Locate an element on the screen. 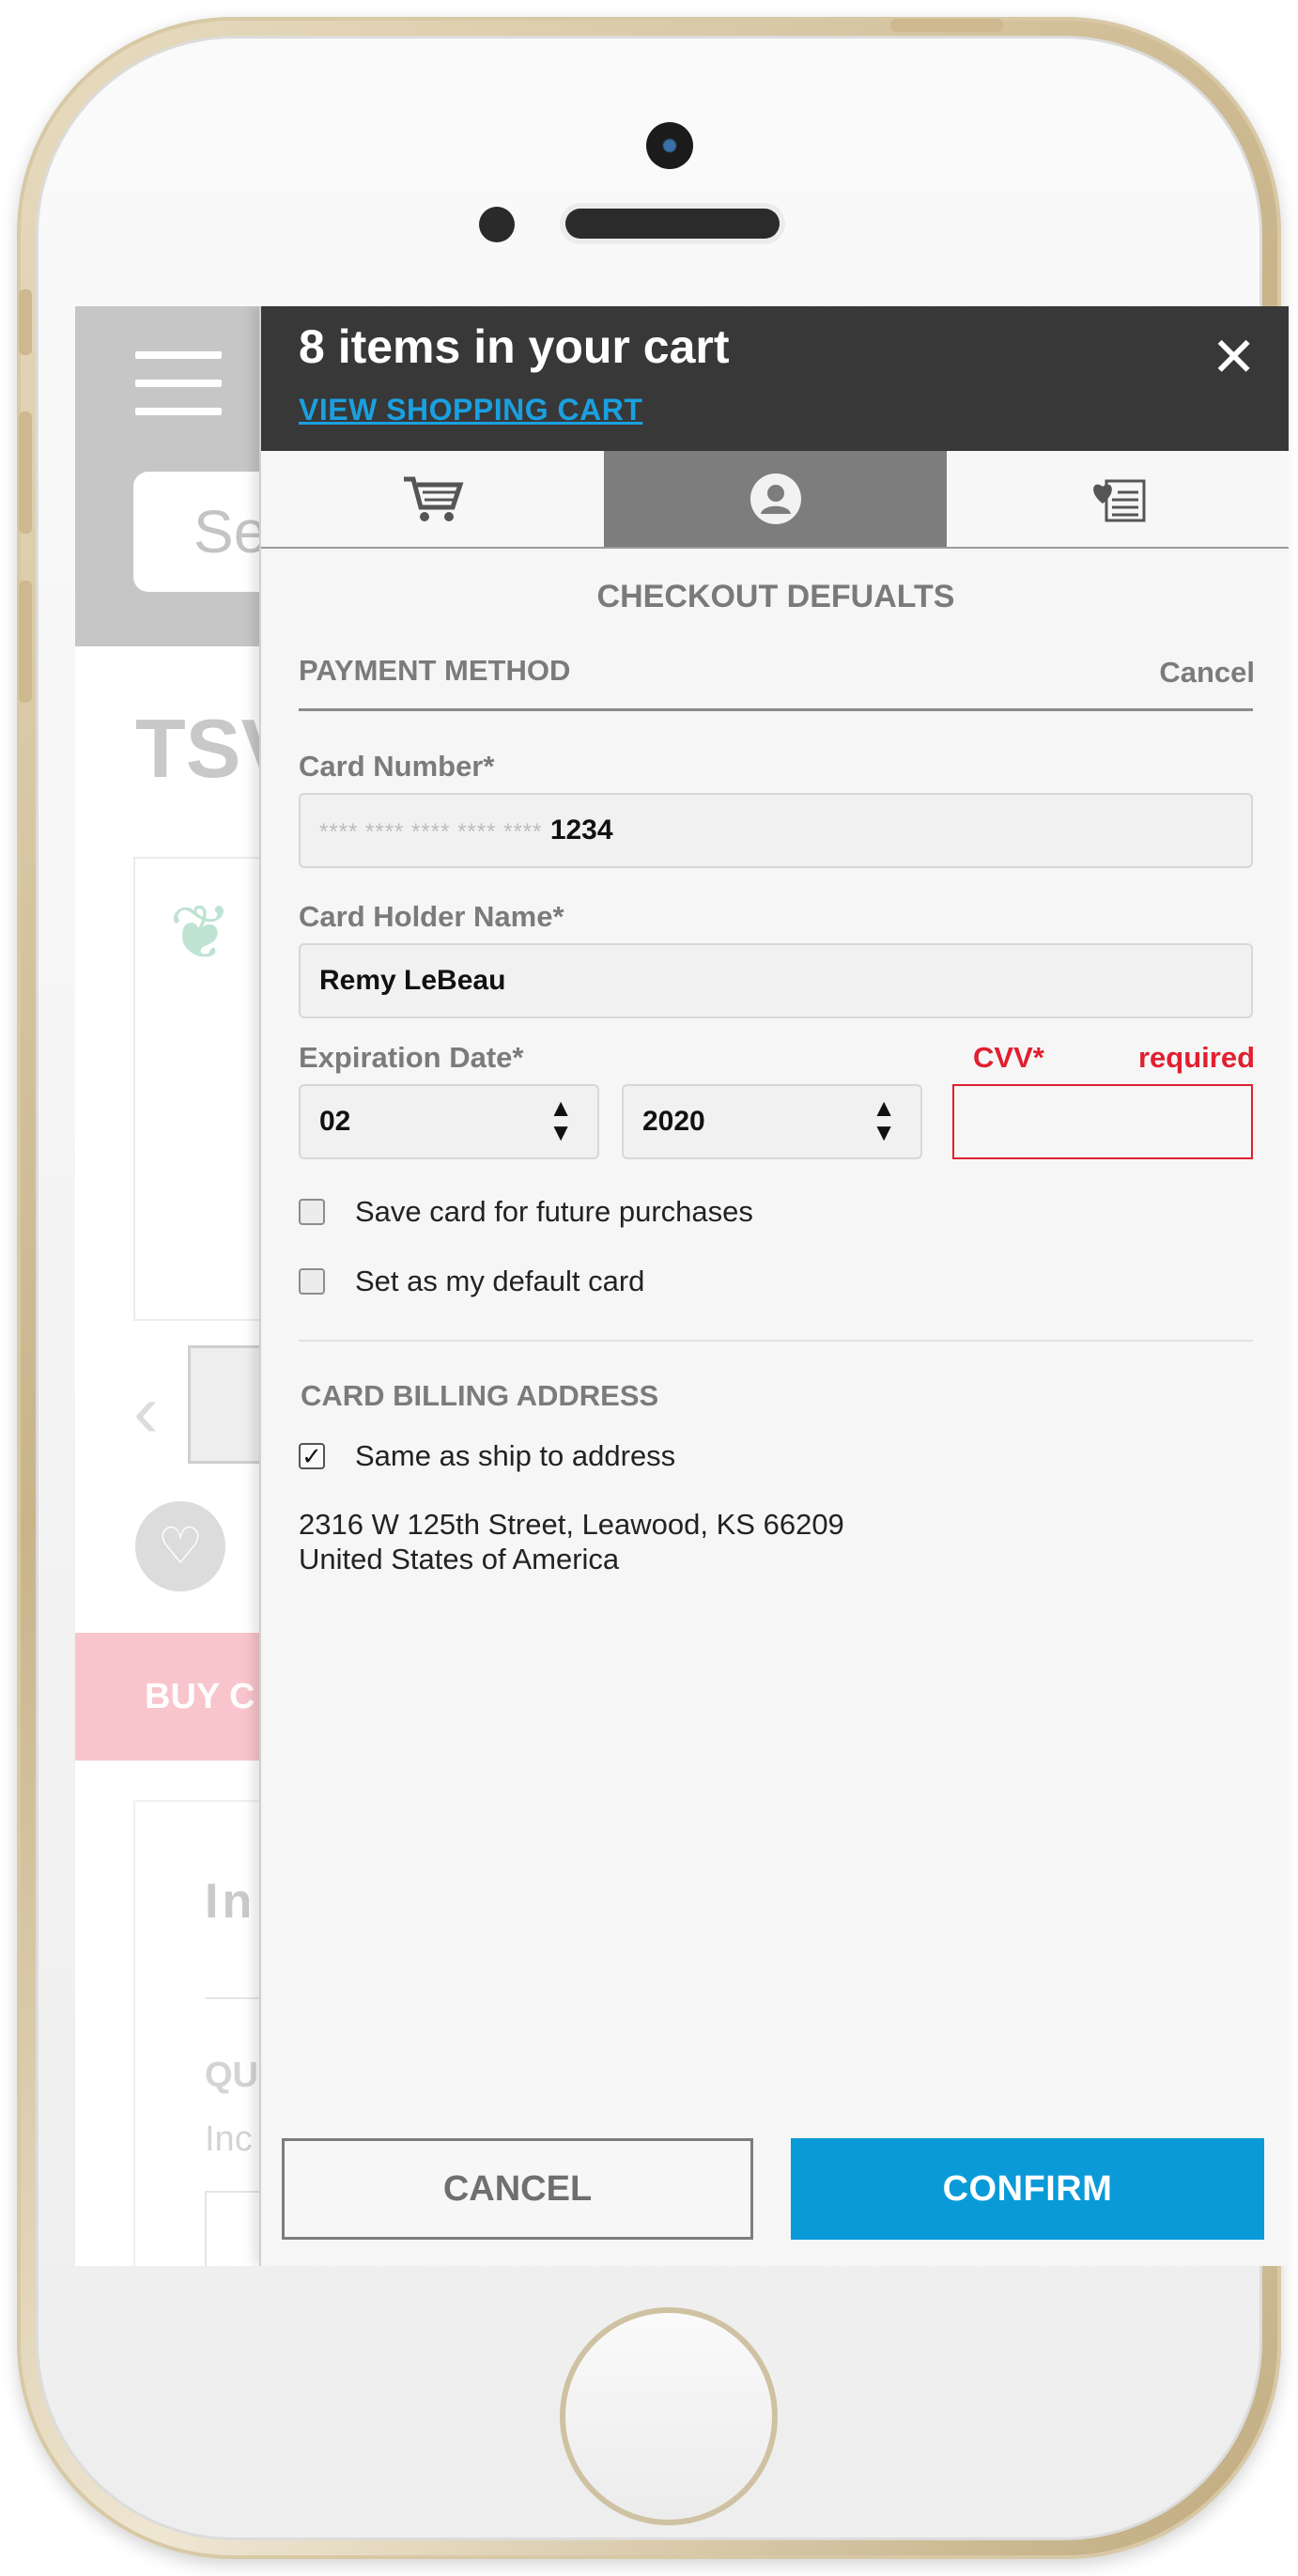  chevron-left-icon: ‹ is located at coordinates (146, 1410).